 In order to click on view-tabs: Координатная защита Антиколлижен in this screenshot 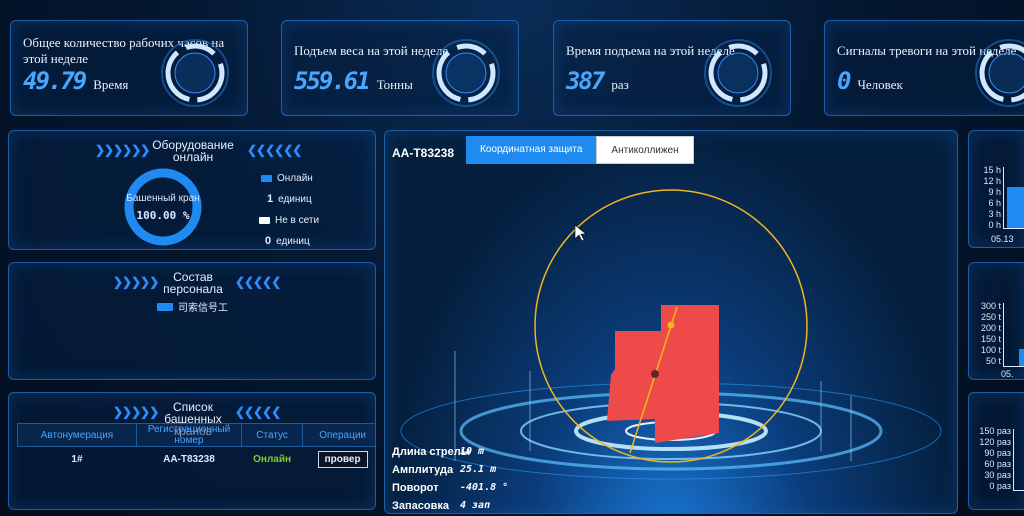, I will do `click(580, 150)`.